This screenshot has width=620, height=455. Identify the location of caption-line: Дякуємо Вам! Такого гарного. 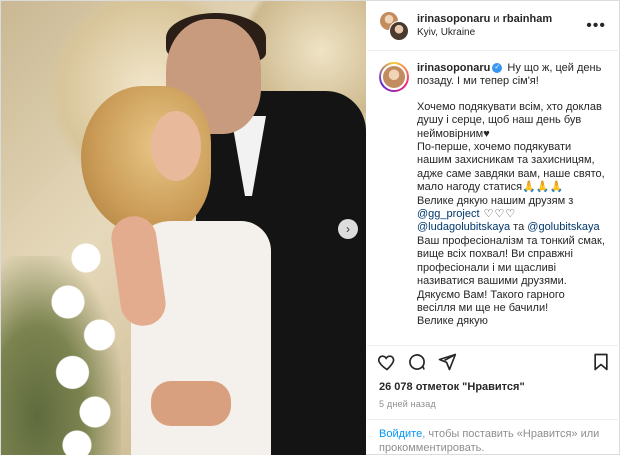
(491, 294).